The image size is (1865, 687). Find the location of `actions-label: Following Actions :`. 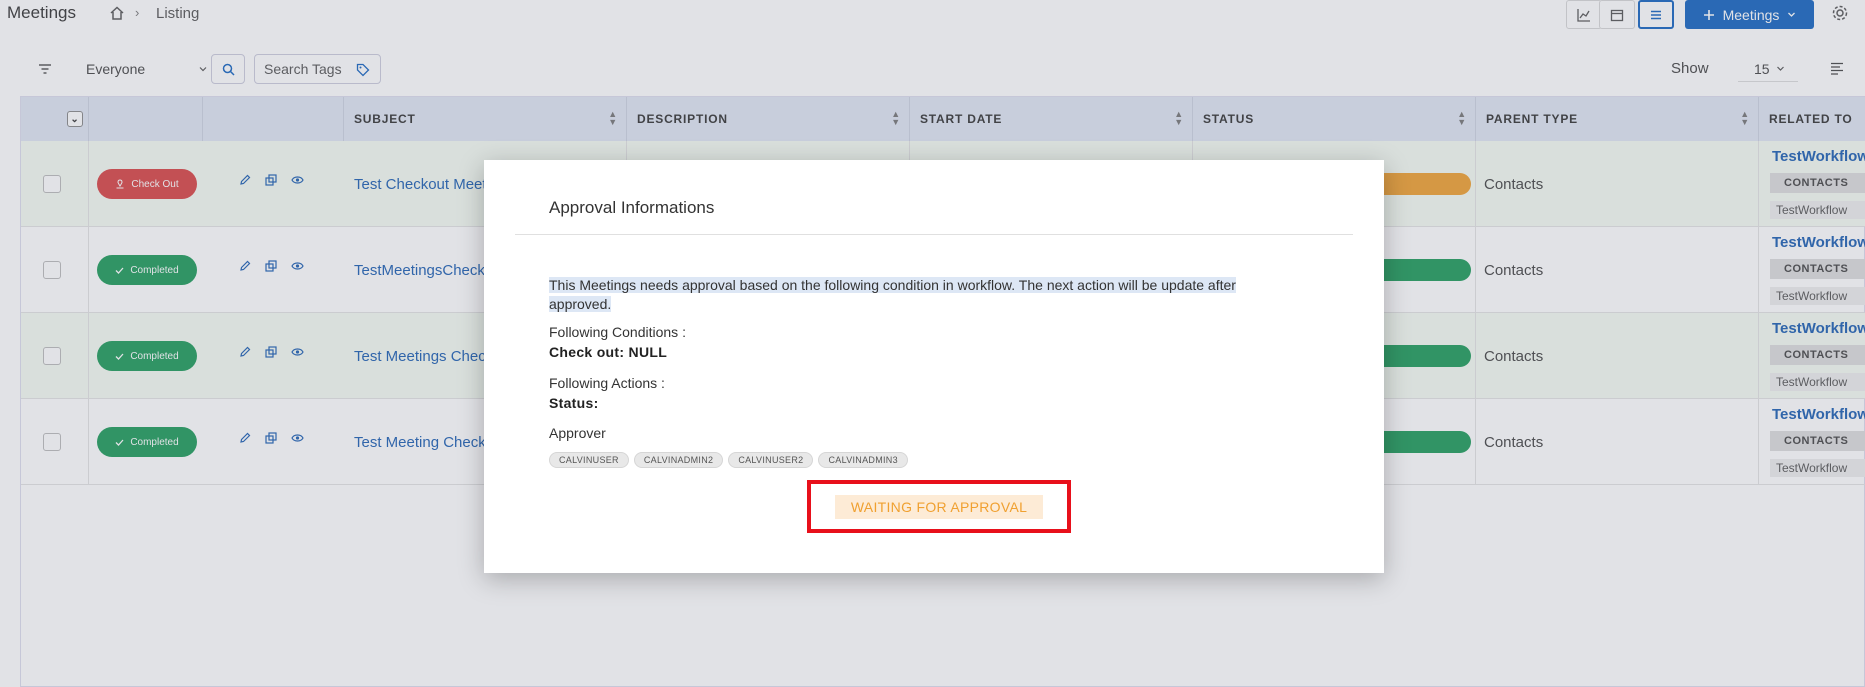

actions-label: Following Actions : is located at coordinates (607, 383).